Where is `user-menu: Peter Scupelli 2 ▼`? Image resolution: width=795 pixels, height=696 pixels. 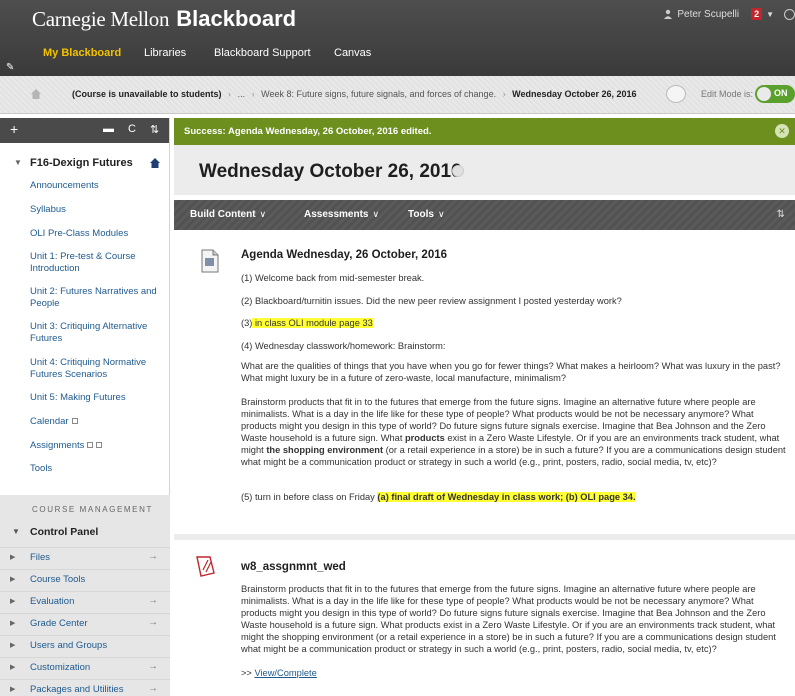
user-menu: Peter Scupelli 2 ▼ is located at coordinates (729, 14).